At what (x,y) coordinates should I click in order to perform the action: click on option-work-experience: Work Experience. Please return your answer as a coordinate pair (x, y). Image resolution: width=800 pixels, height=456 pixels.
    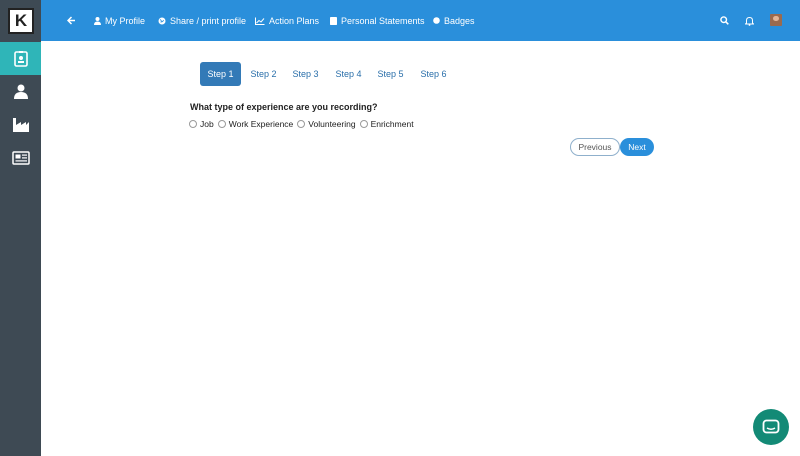
    Looking at the image, I should click on (255, 124).